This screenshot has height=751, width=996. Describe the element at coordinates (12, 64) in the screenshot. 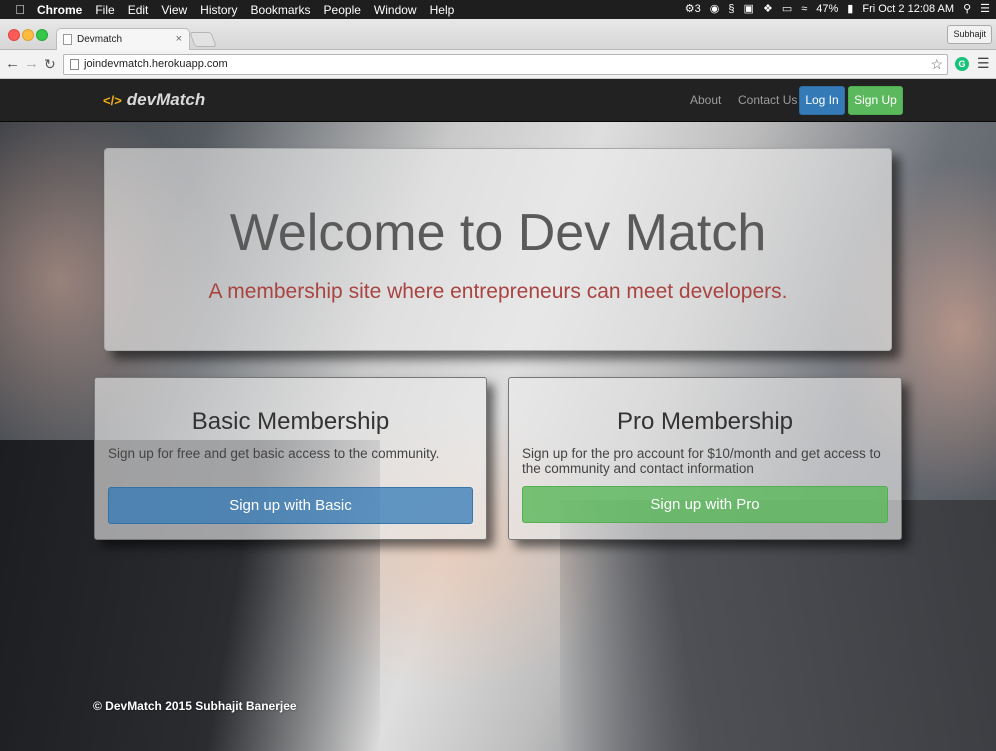

I see `back-arrow-icon: ←` at that location.